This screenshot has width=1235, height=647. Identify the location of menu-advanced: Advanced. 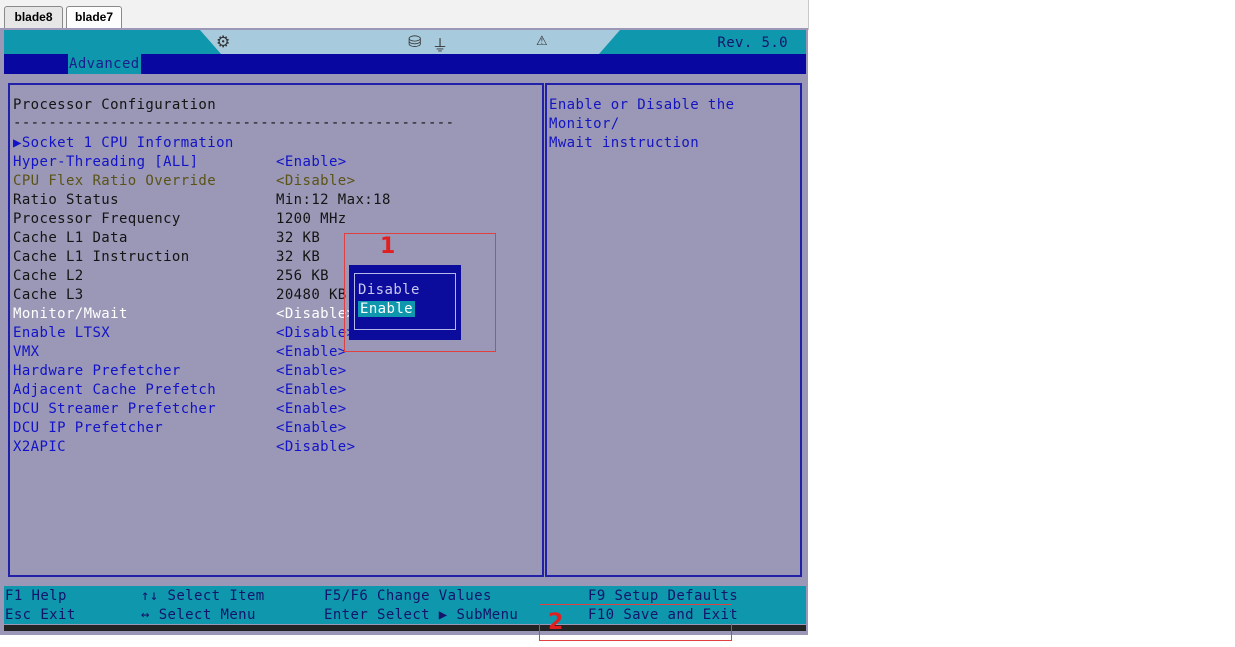
(104, 64).